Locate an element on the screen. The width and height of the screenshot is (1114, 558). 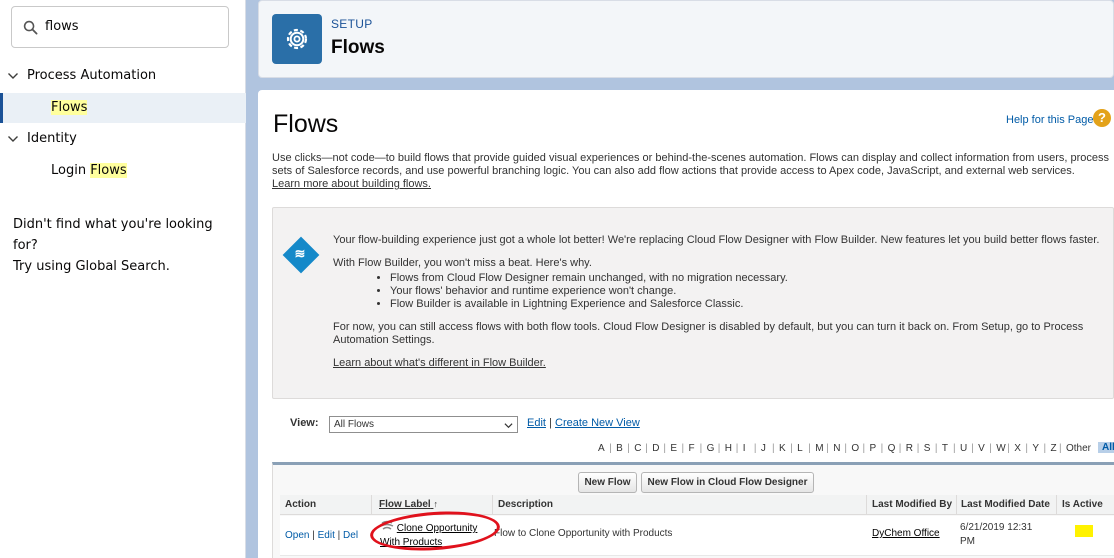
breadcrumb: SETUP is located at coordinates (352, 24).